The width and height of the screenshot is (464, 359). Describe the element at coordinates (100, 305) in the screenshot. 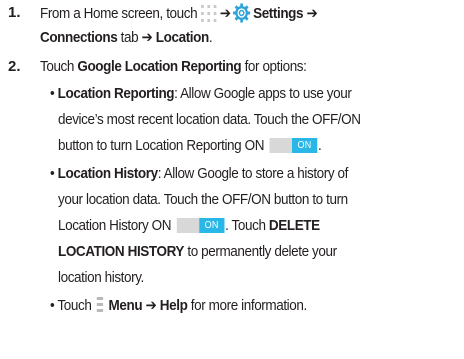

I see `menu-icon` at that location.